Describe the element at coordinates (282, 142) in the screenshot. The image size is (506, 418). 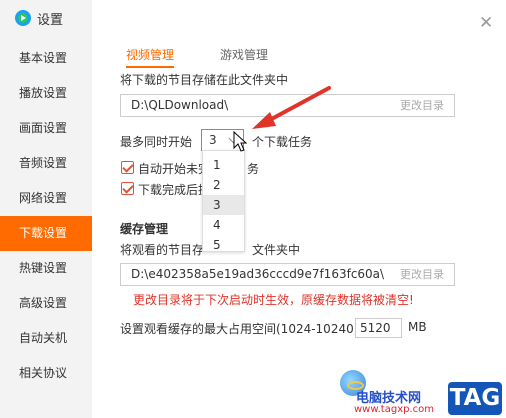
I see `max-tasks-suffix: 个下载任务` at that location.